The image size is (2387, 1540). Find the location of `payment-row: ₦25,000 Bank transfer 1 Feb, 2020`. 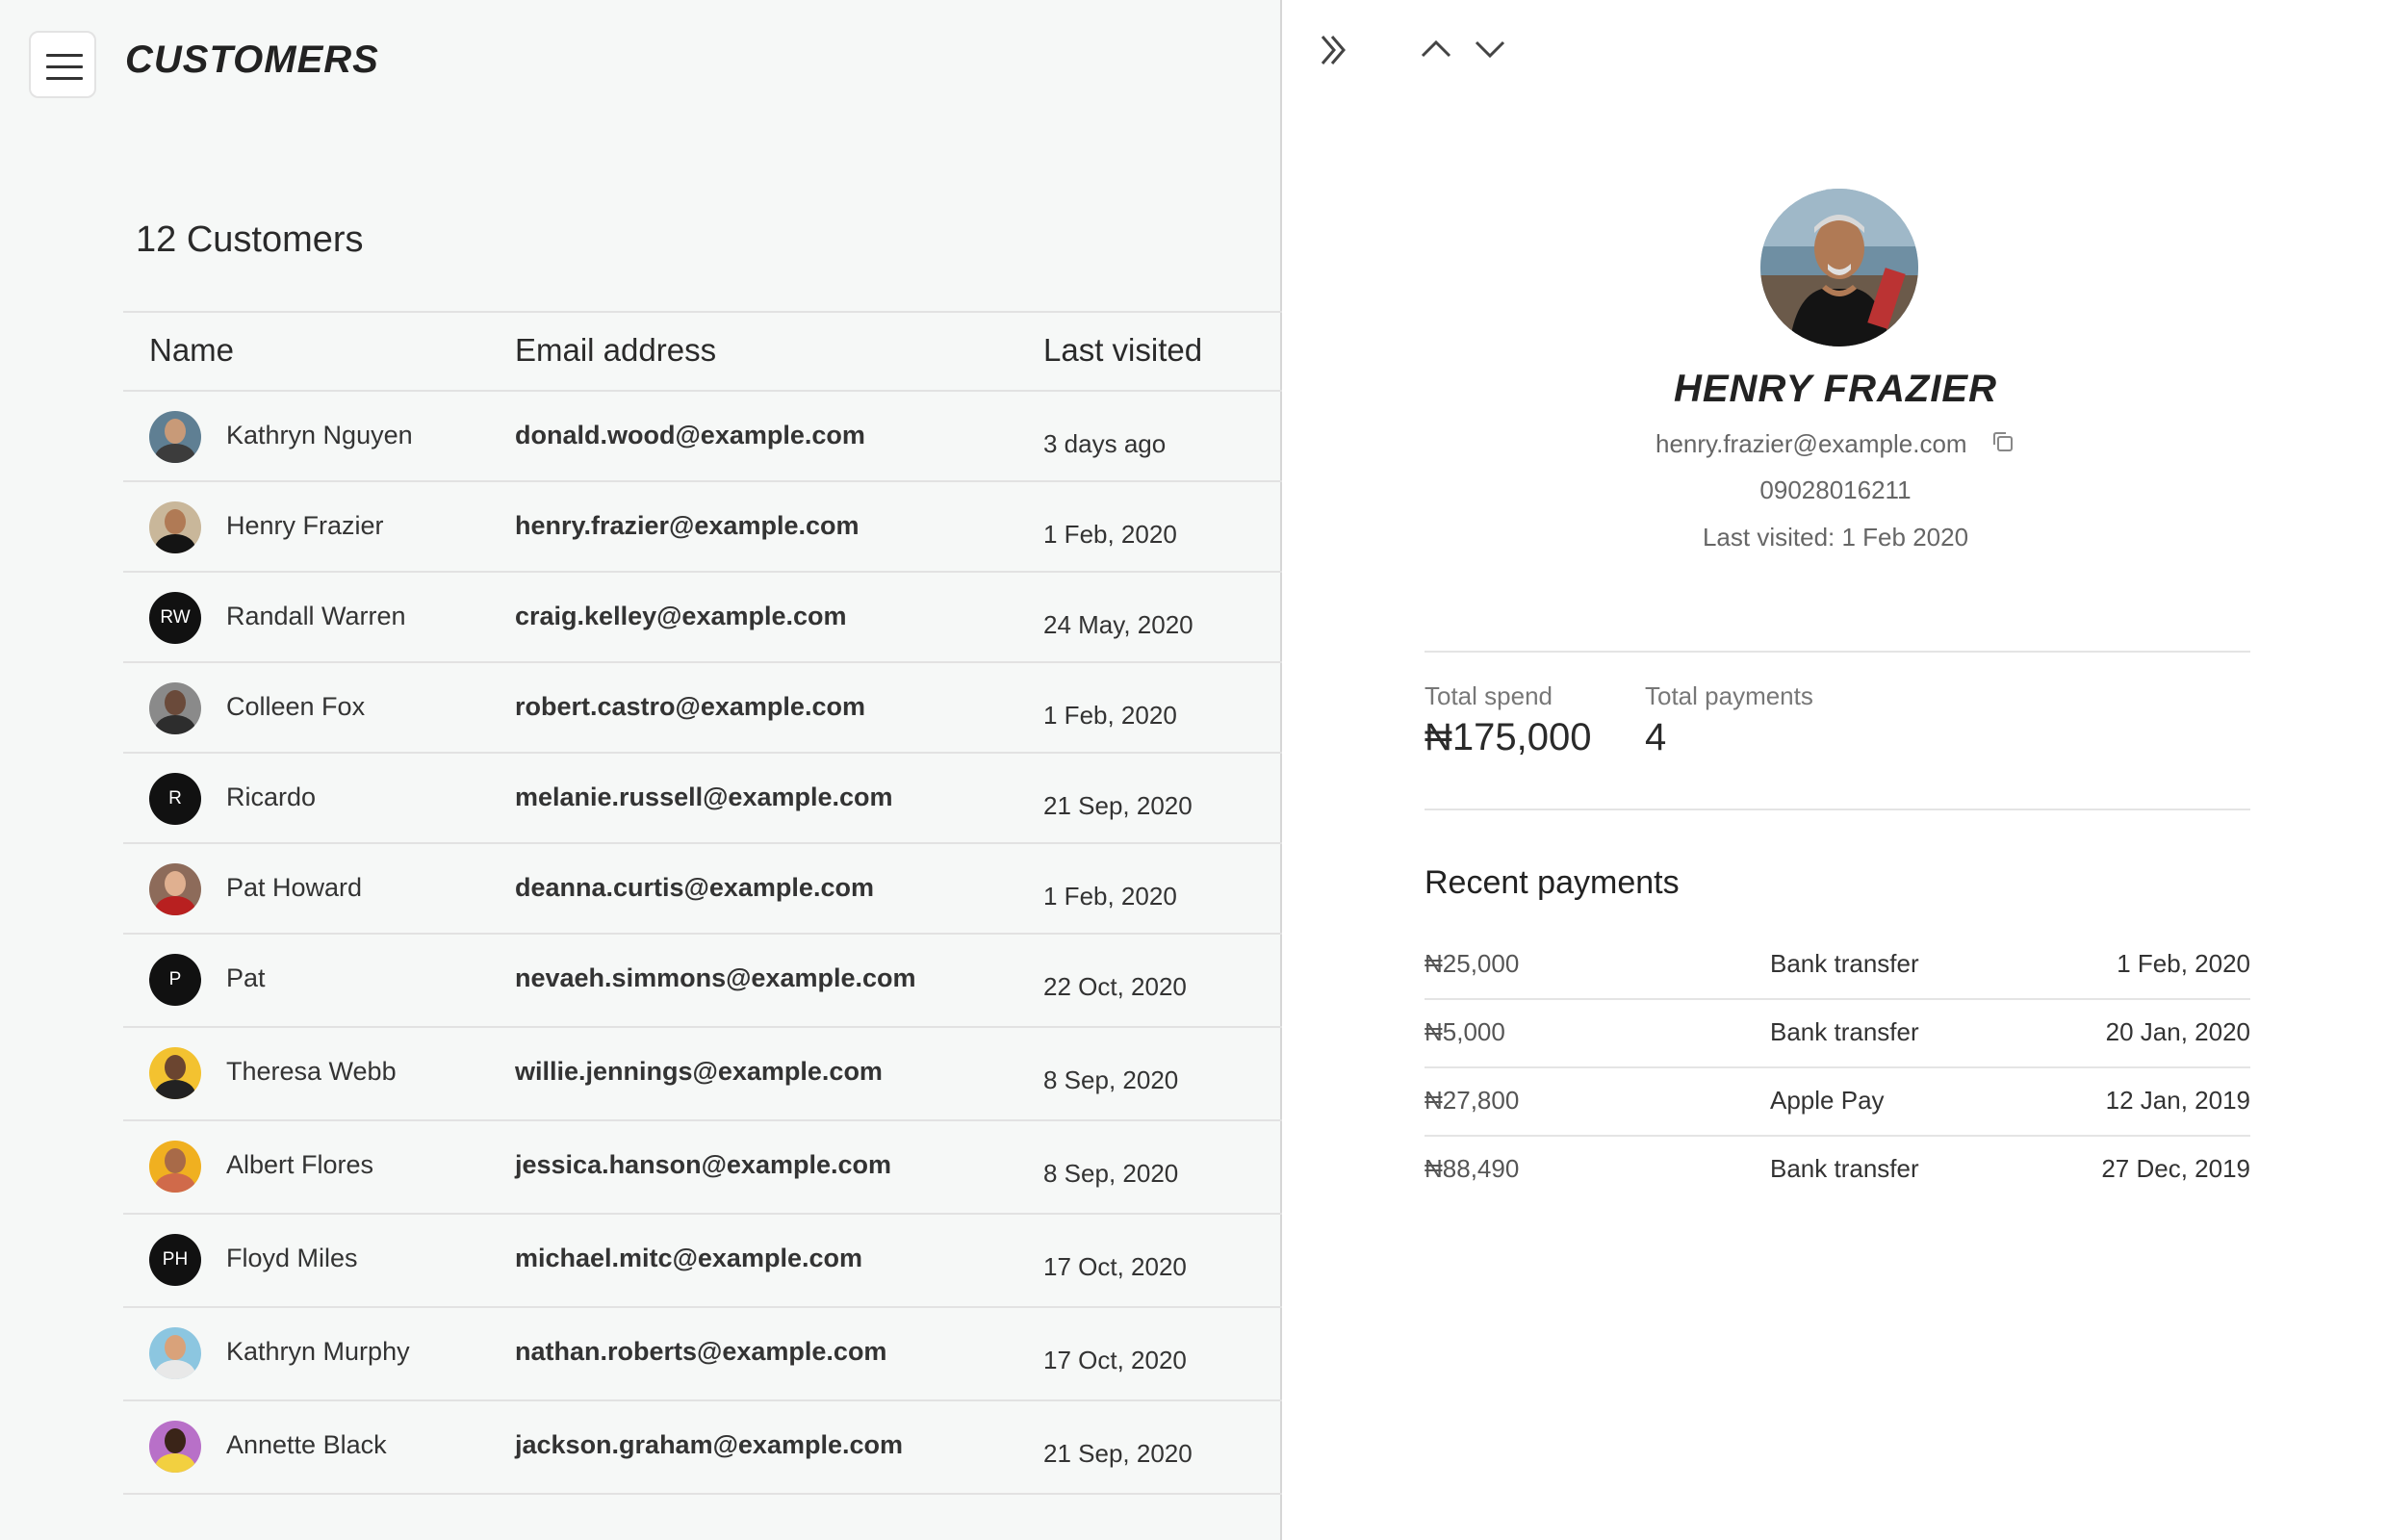

payment-row: ₦25,000 Bank transfer 1 Feb, 2020 is located at coordinates (1837, 966).